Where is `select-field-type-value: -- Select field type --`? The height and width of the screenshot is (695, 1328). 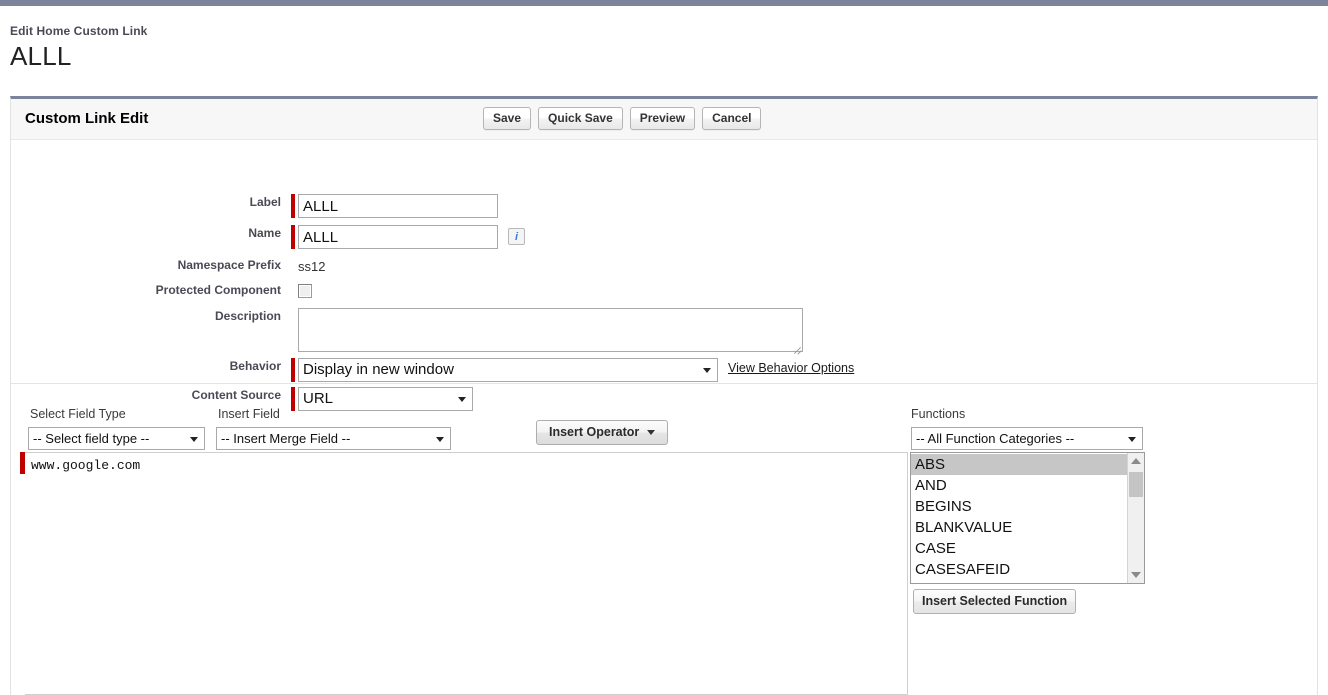
select-field-type-value: -- Select field type -- is located at coordinates (91, 438).